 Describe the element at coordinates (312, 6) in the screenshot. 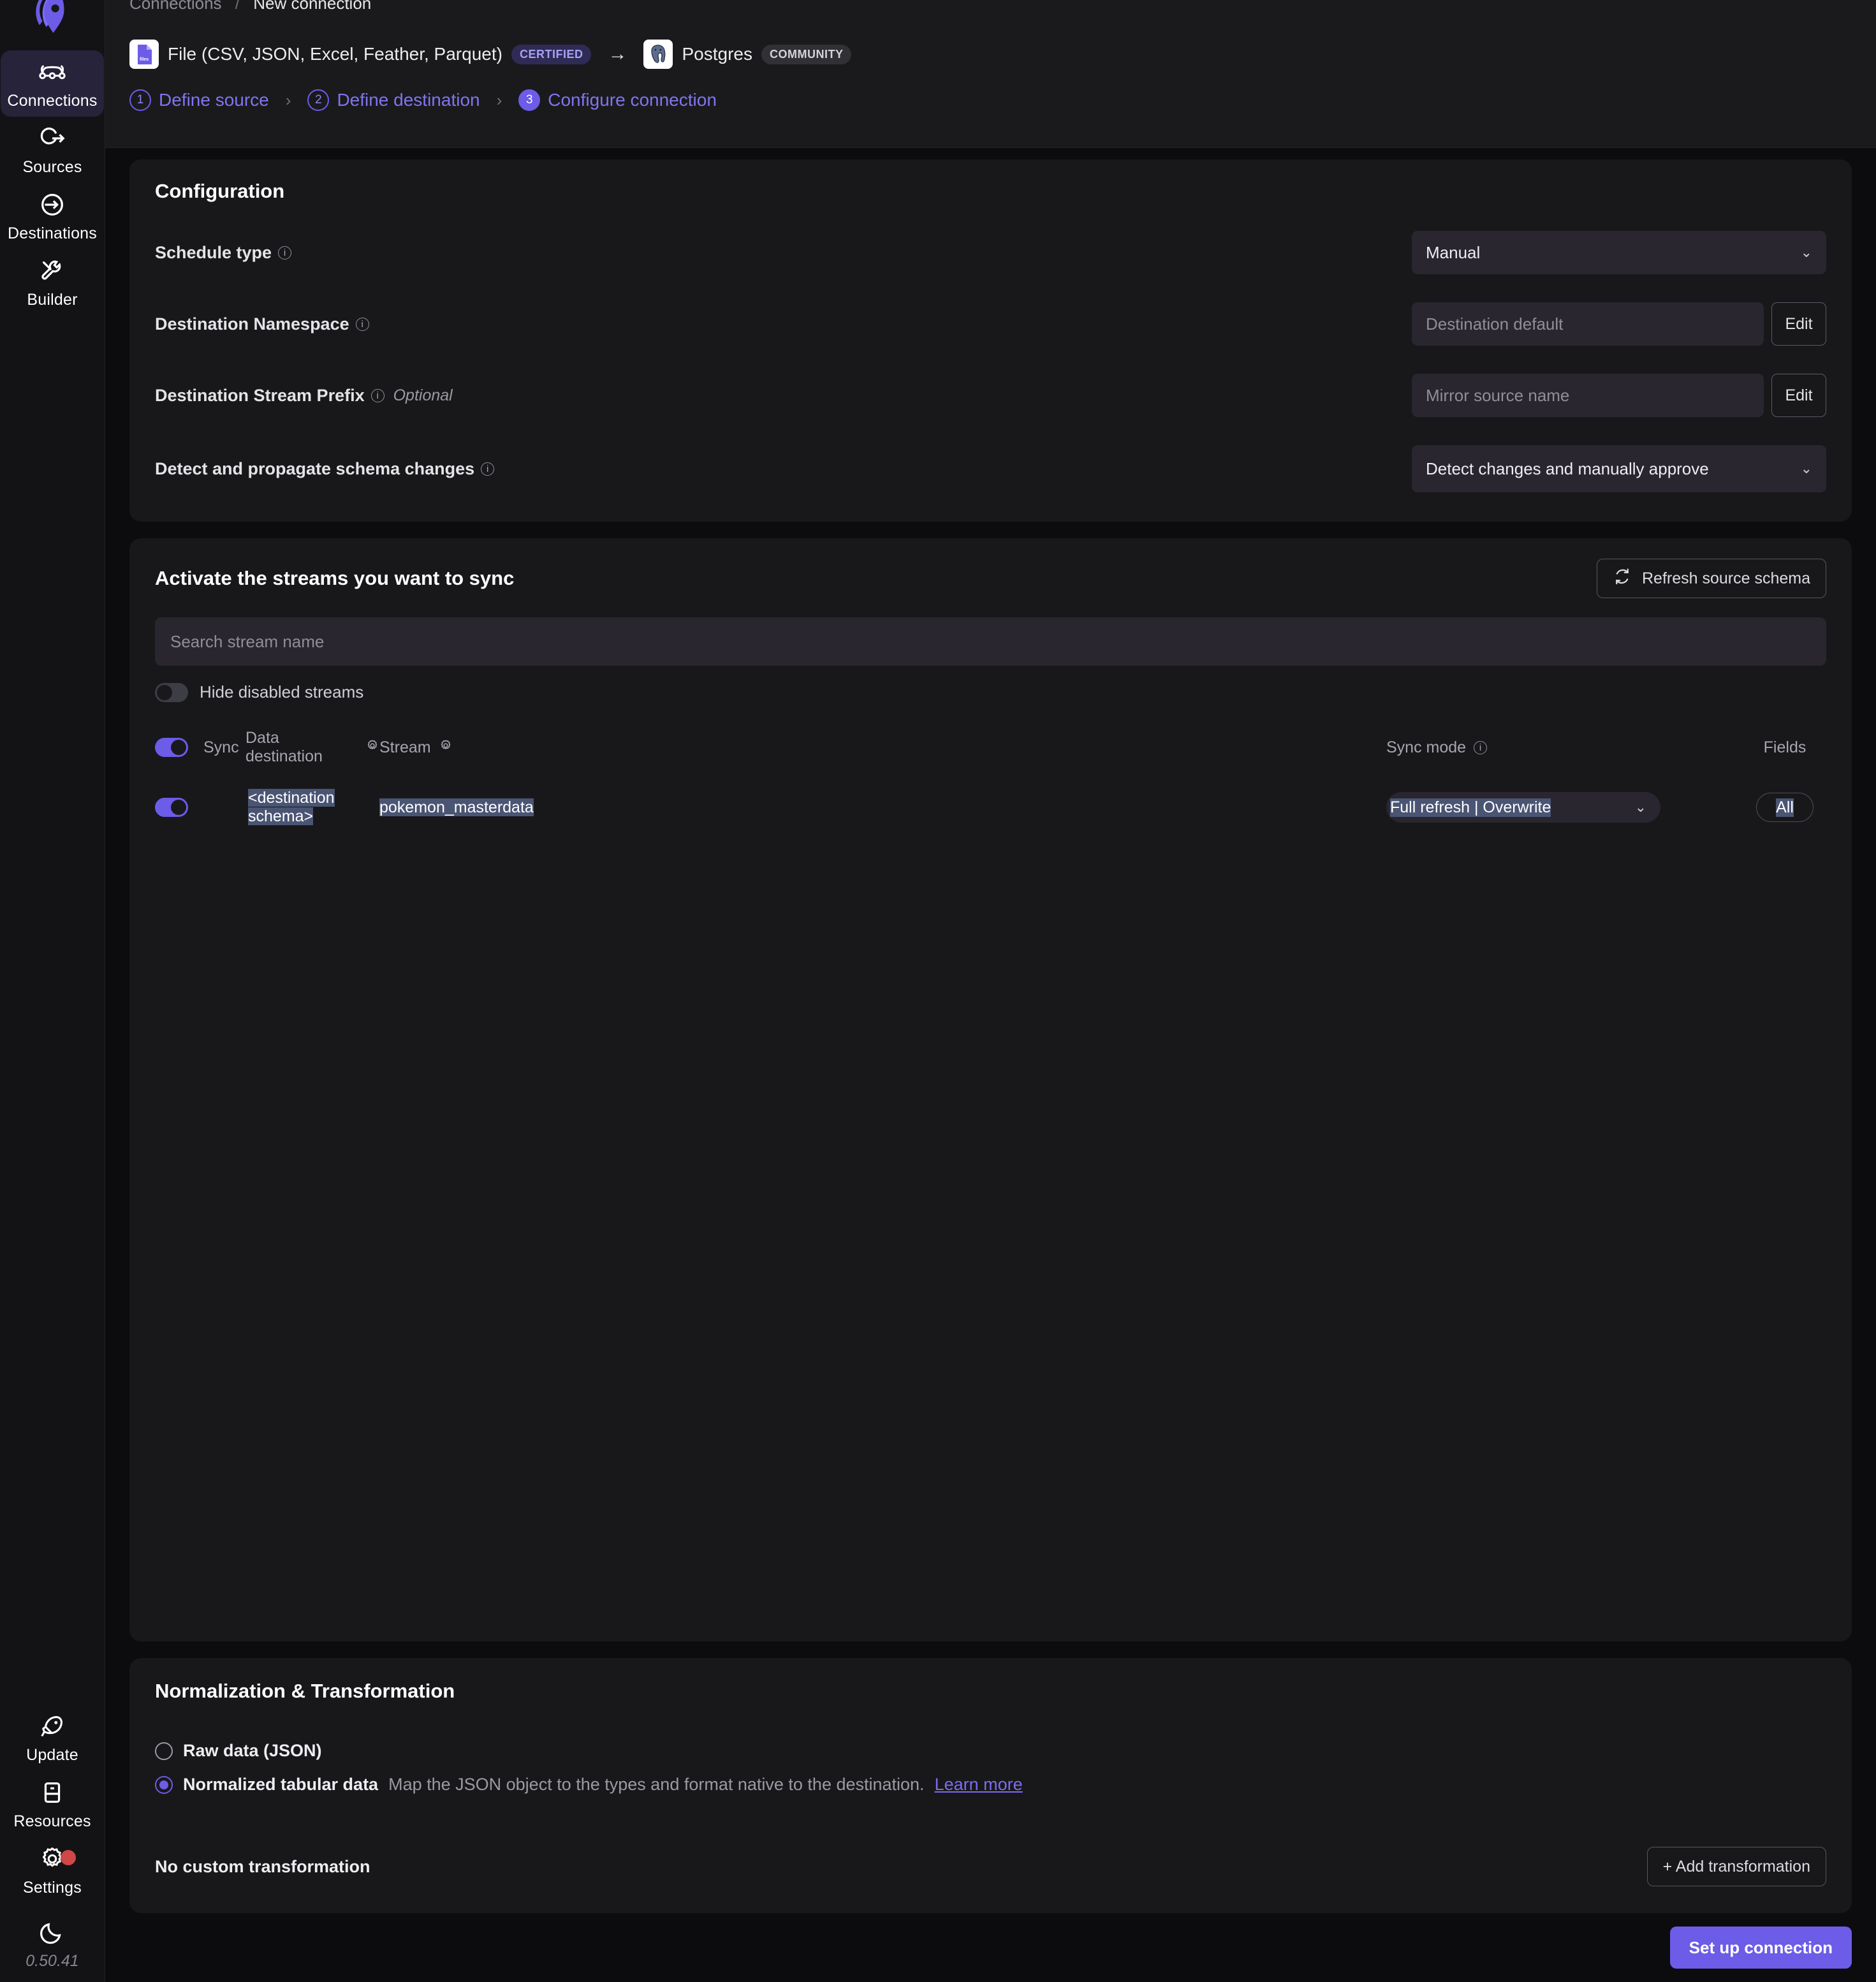

I see `breadcrumb-current: New connection` at that location.